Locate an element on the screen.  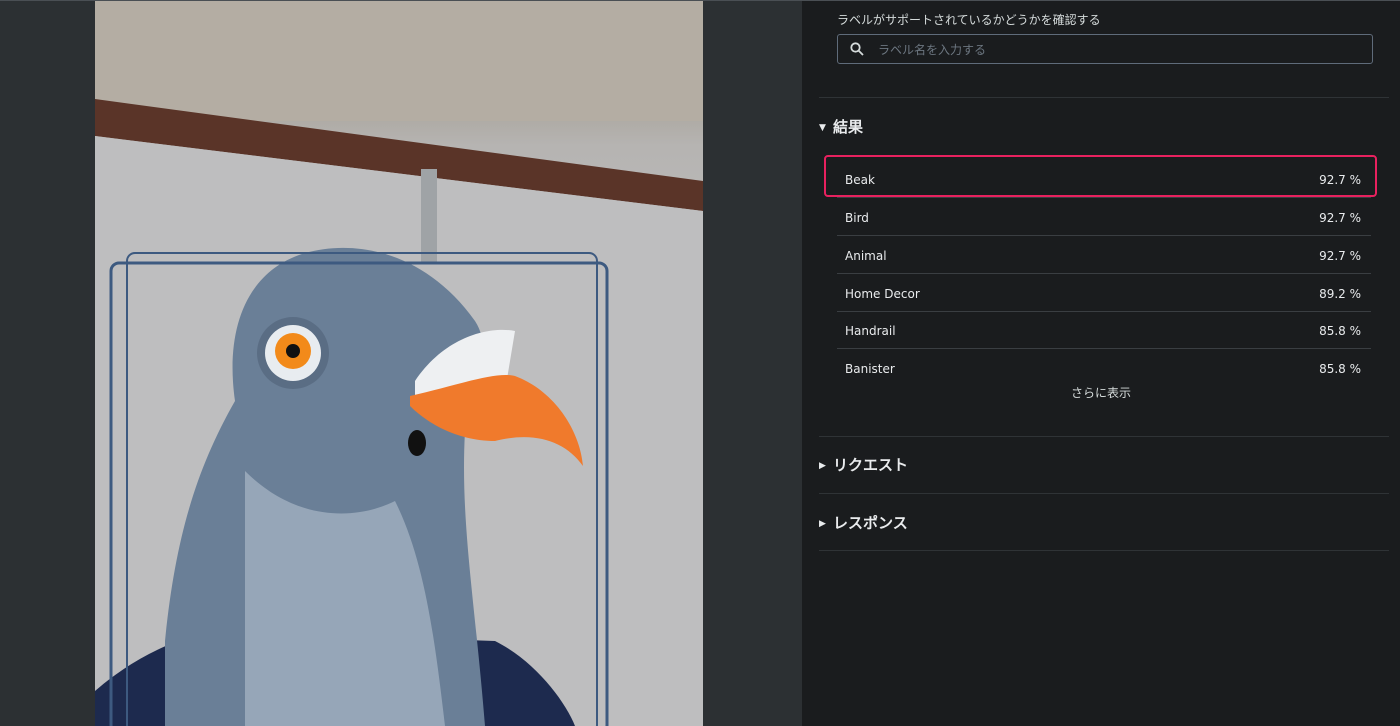
caret-down-icon: ▼ is located at coordinates (822, 128).